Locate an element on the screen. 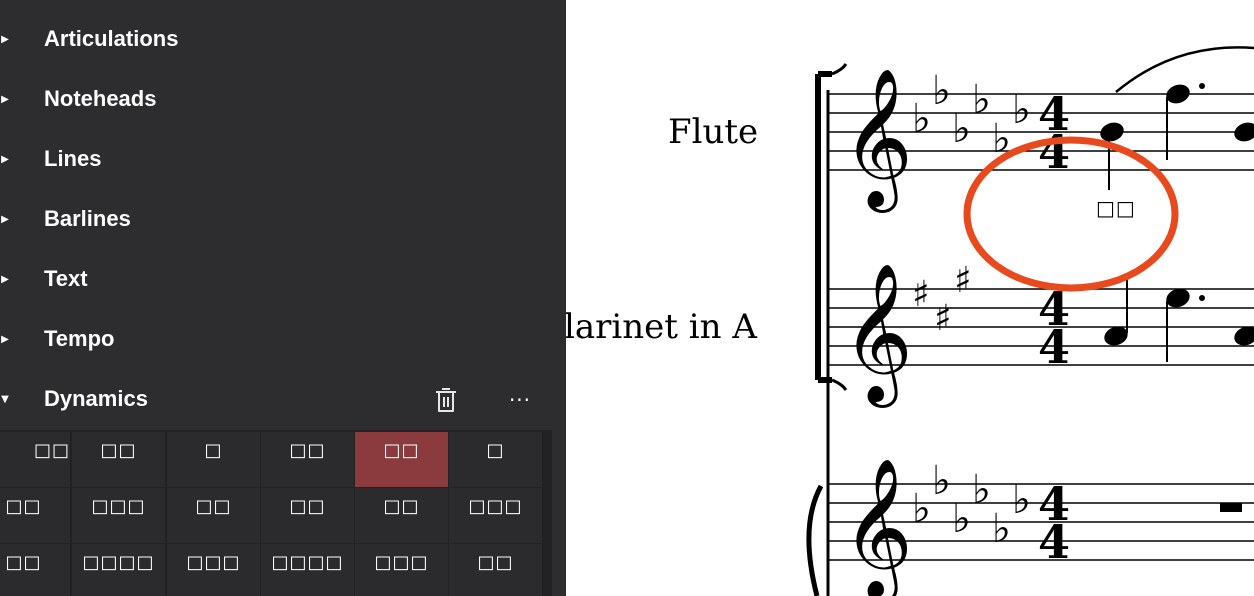 Image resolution: width=1254 pixels, height=596 pixels. whole-rest-icon is located at coordinates (1231, 507).